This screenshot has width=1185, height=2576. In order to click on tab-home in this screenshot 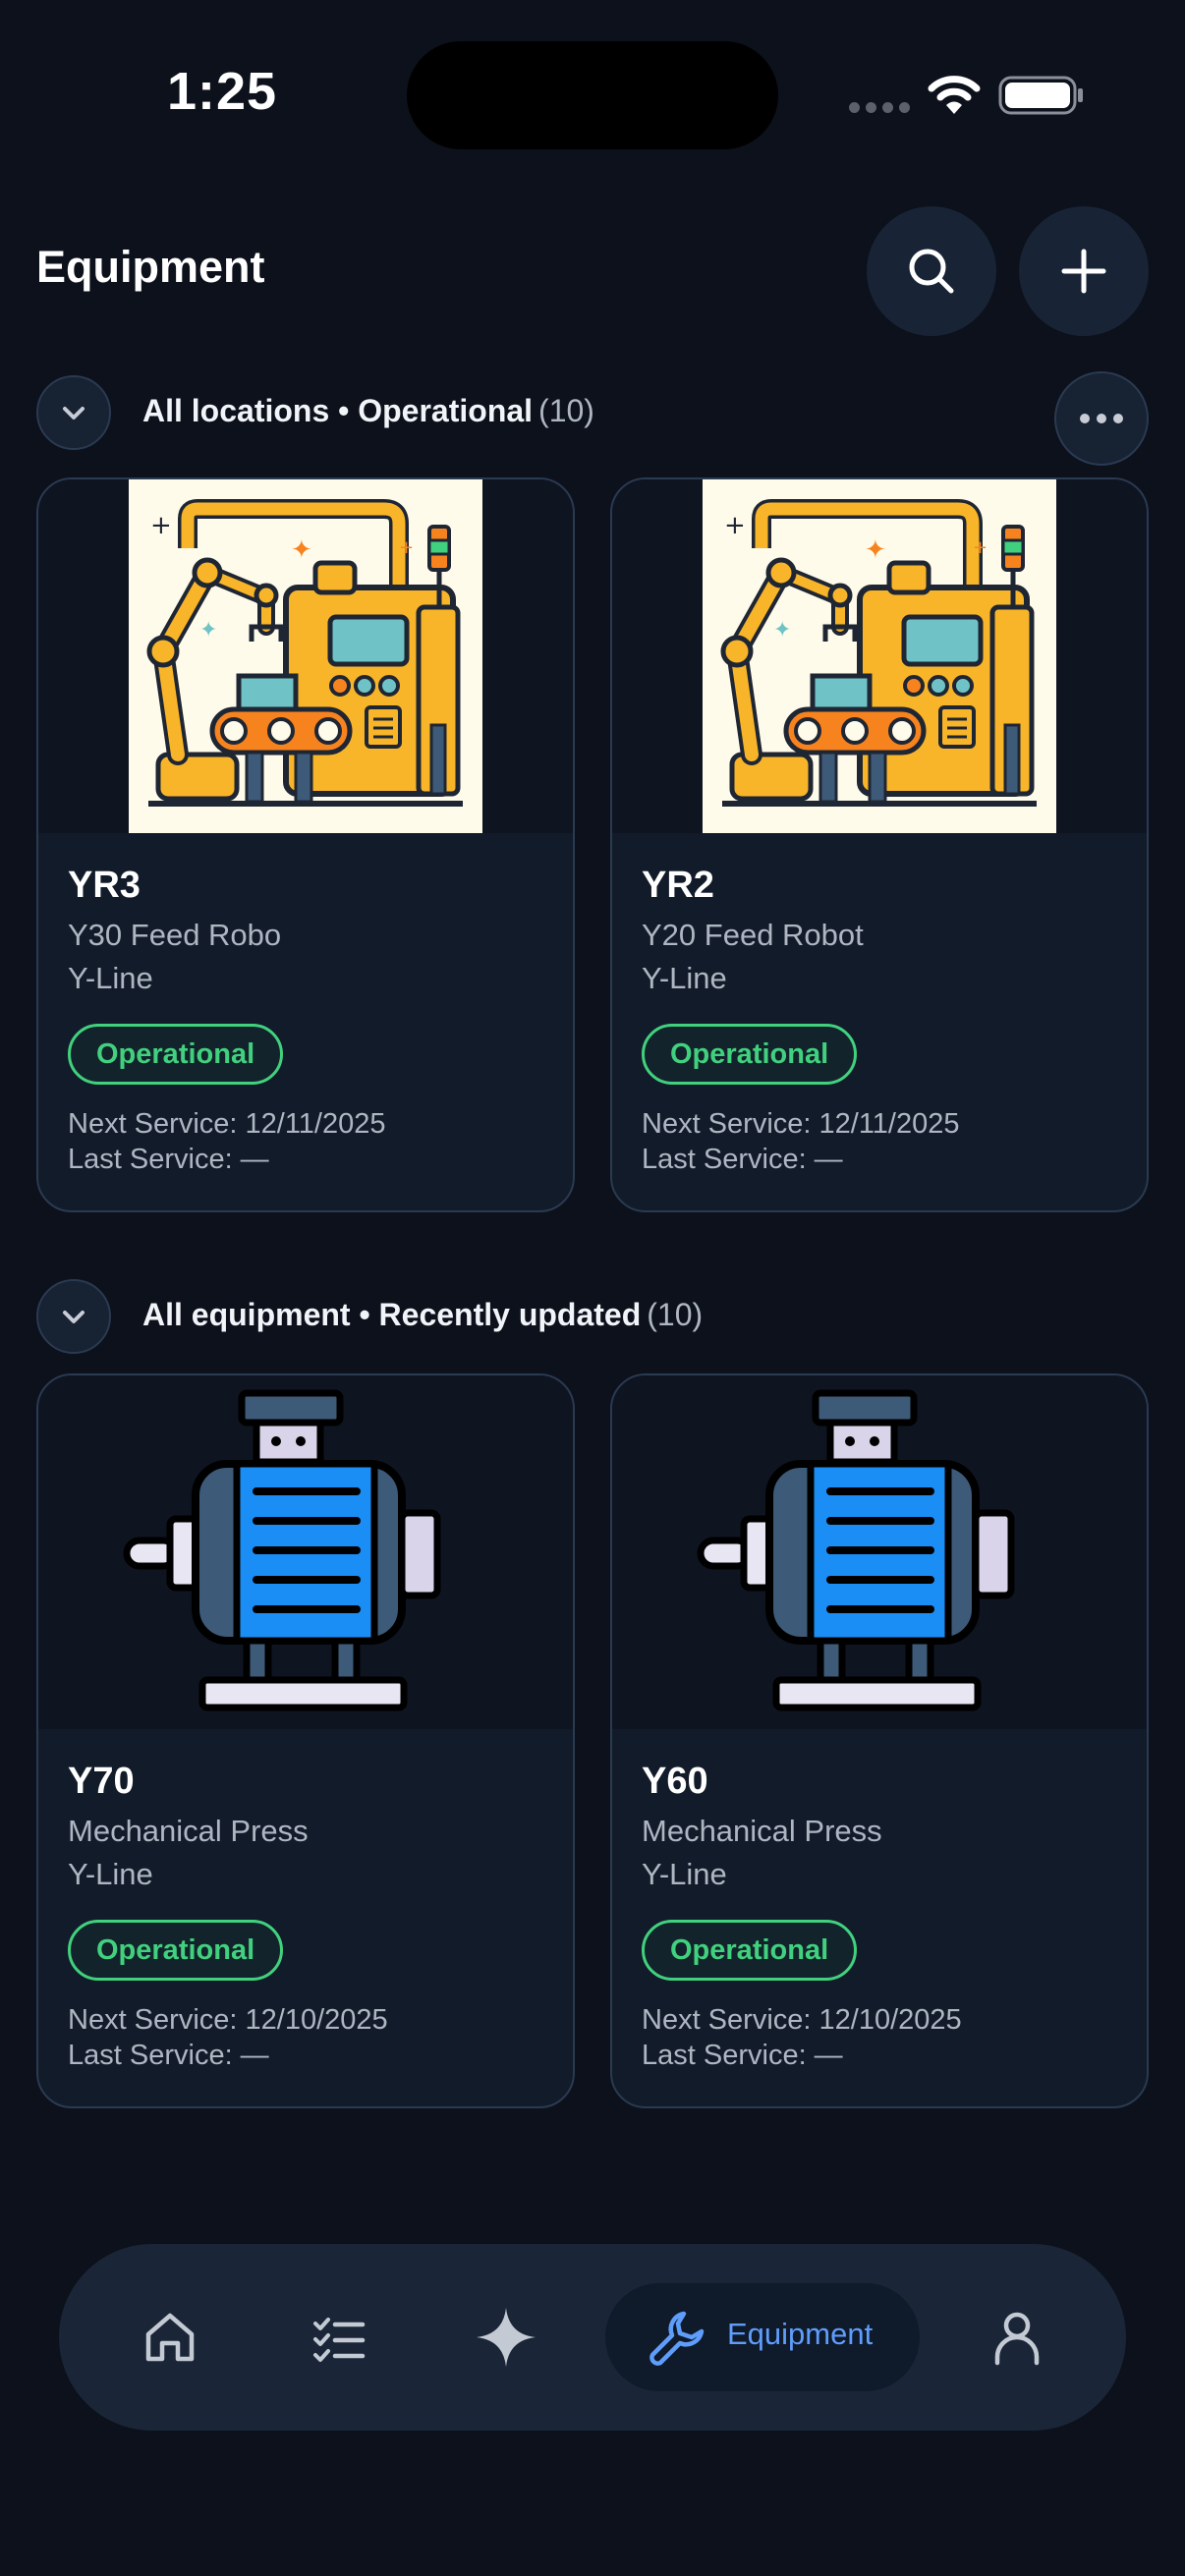, I will do `click(170, 2337)`.